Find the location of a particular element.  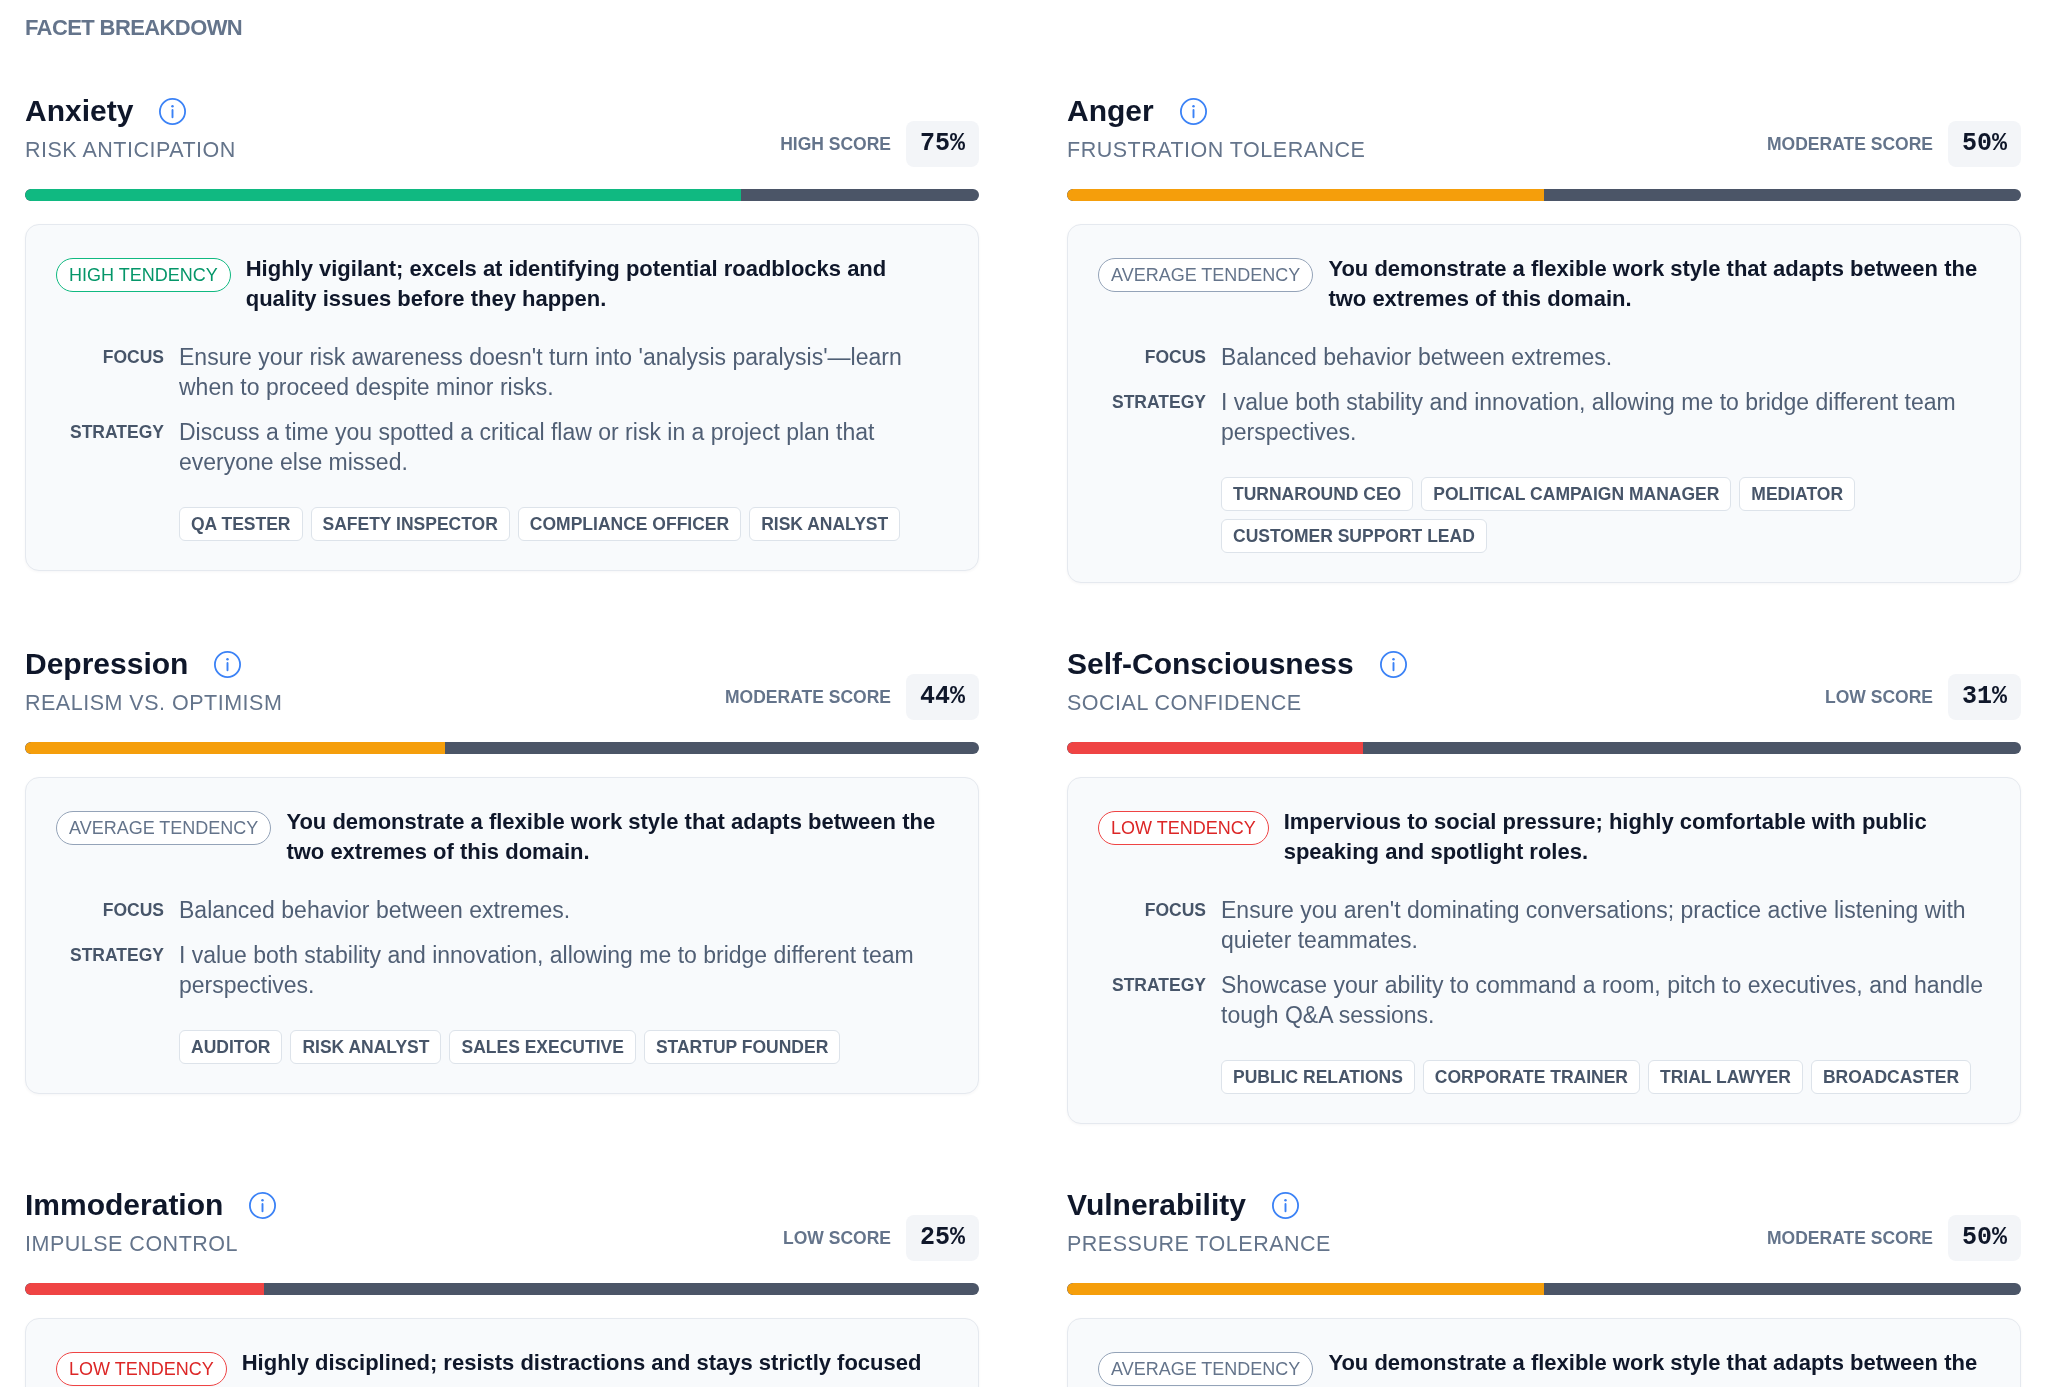

facet-title: Anger is located at coordinates (1110, 111).